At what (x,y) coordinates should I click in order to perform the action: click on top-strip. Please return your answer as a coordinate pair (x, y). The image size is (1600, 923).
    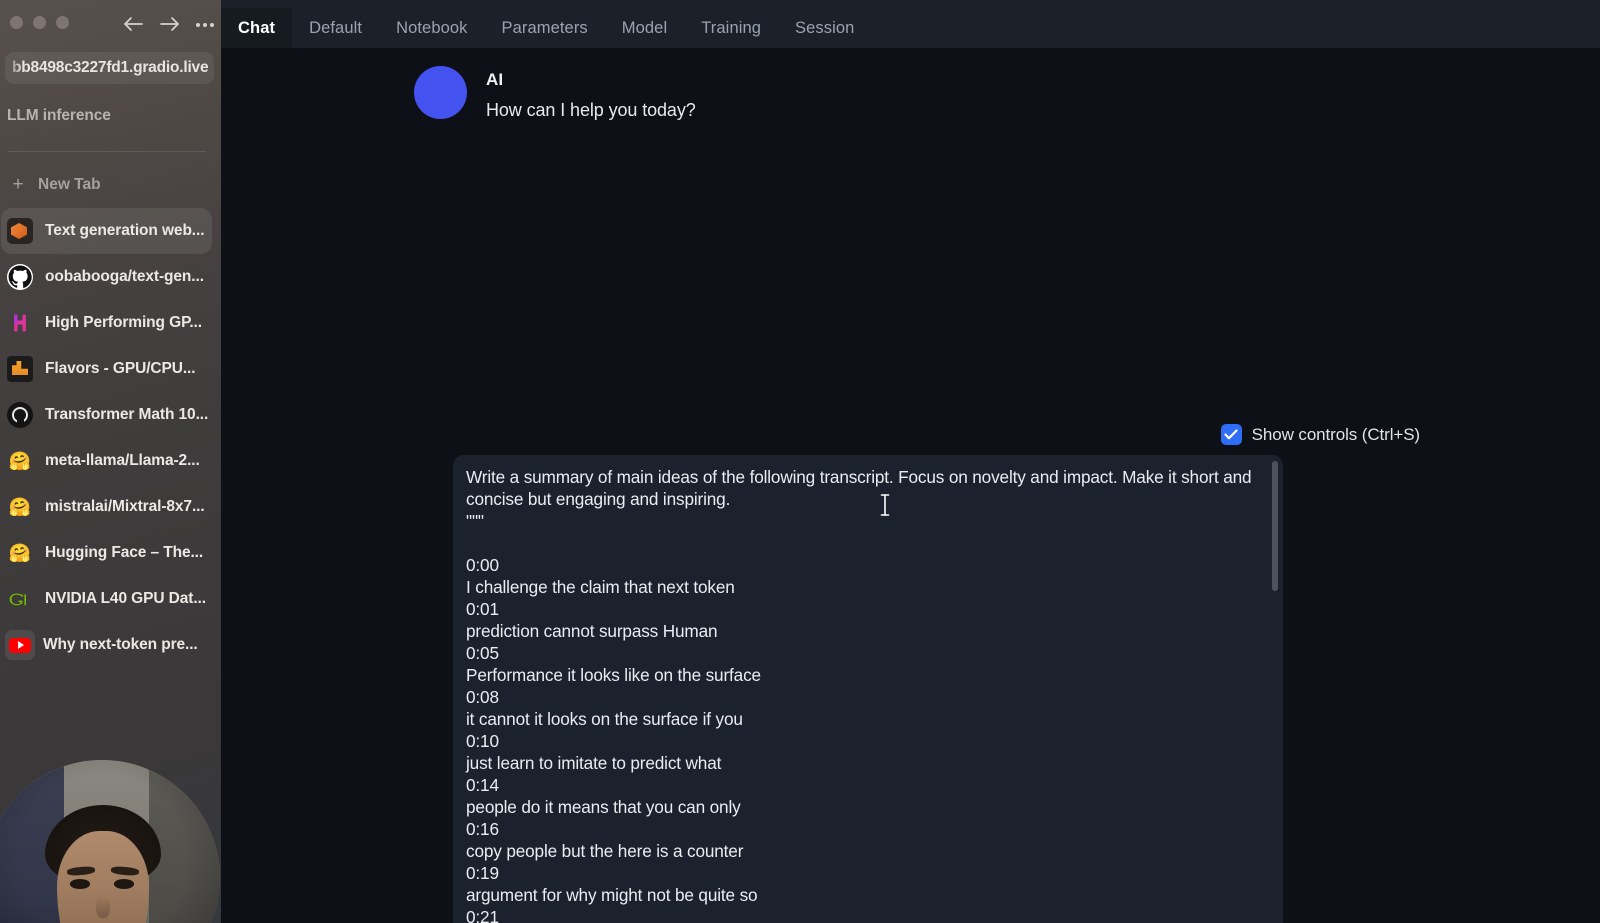
    Looking at the image, I should click on (910, 4).